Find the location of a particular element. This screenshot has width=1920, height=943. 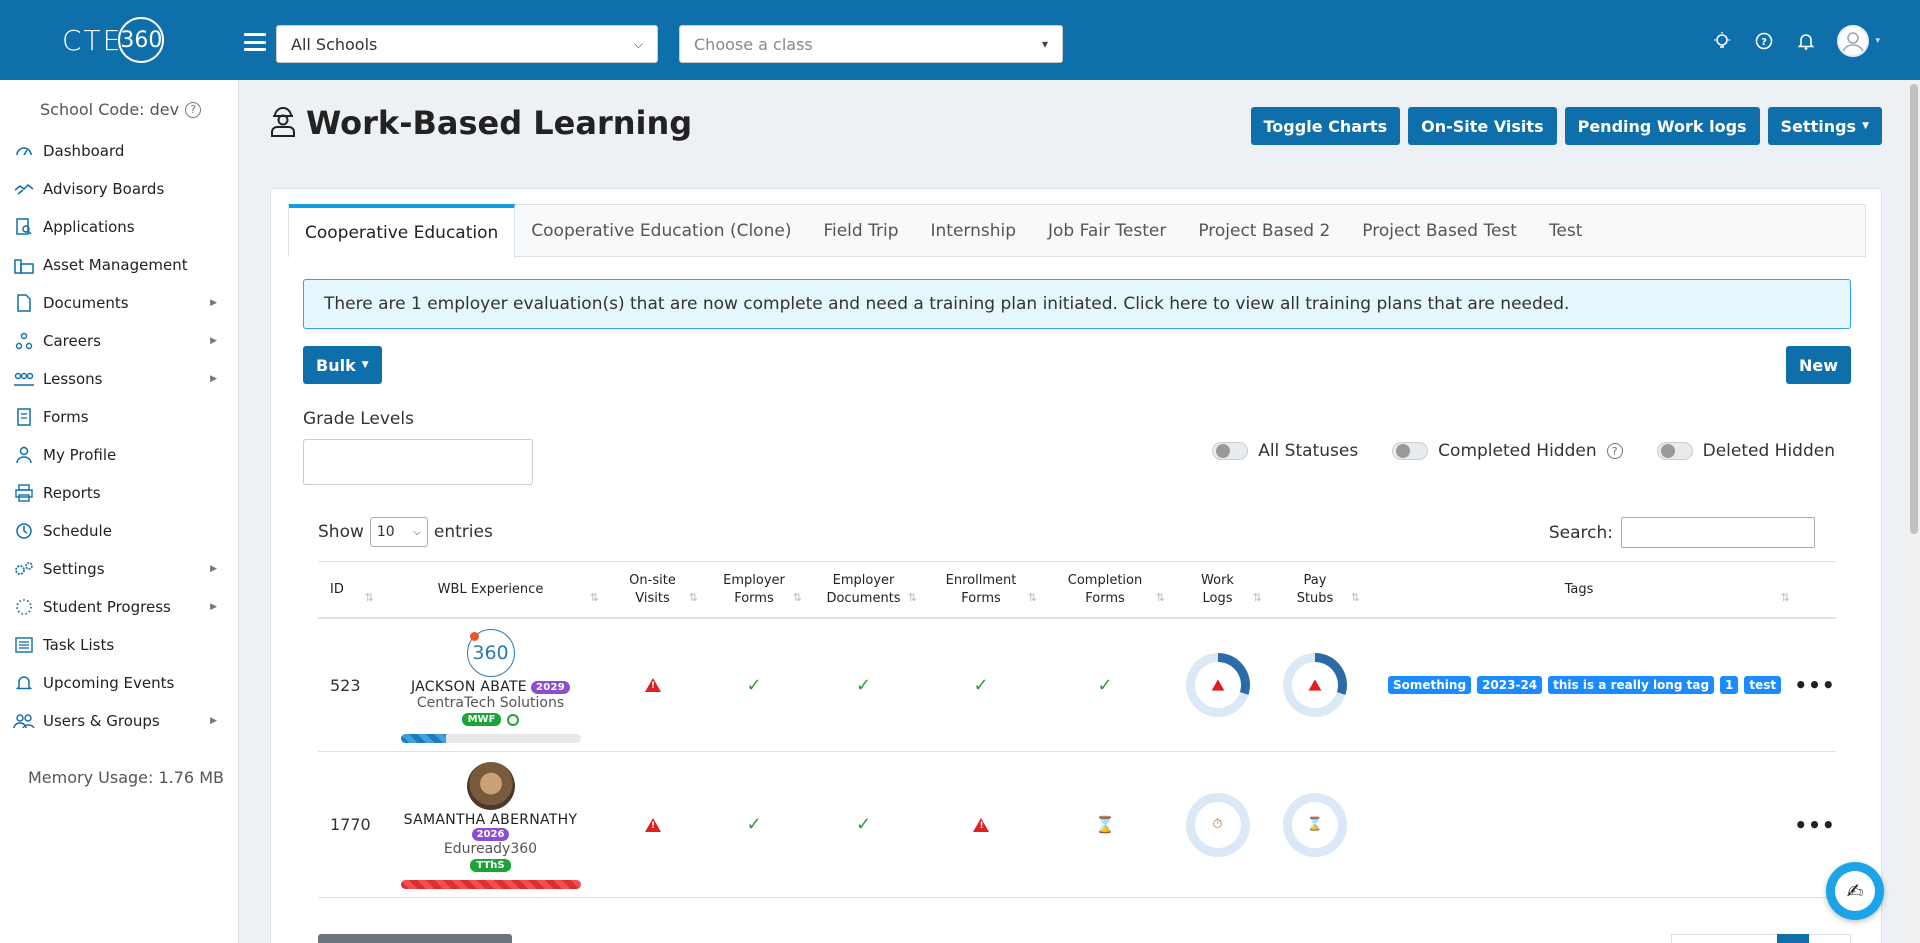

row-actions-menu: ••• is located at coordinates (1815, 685).